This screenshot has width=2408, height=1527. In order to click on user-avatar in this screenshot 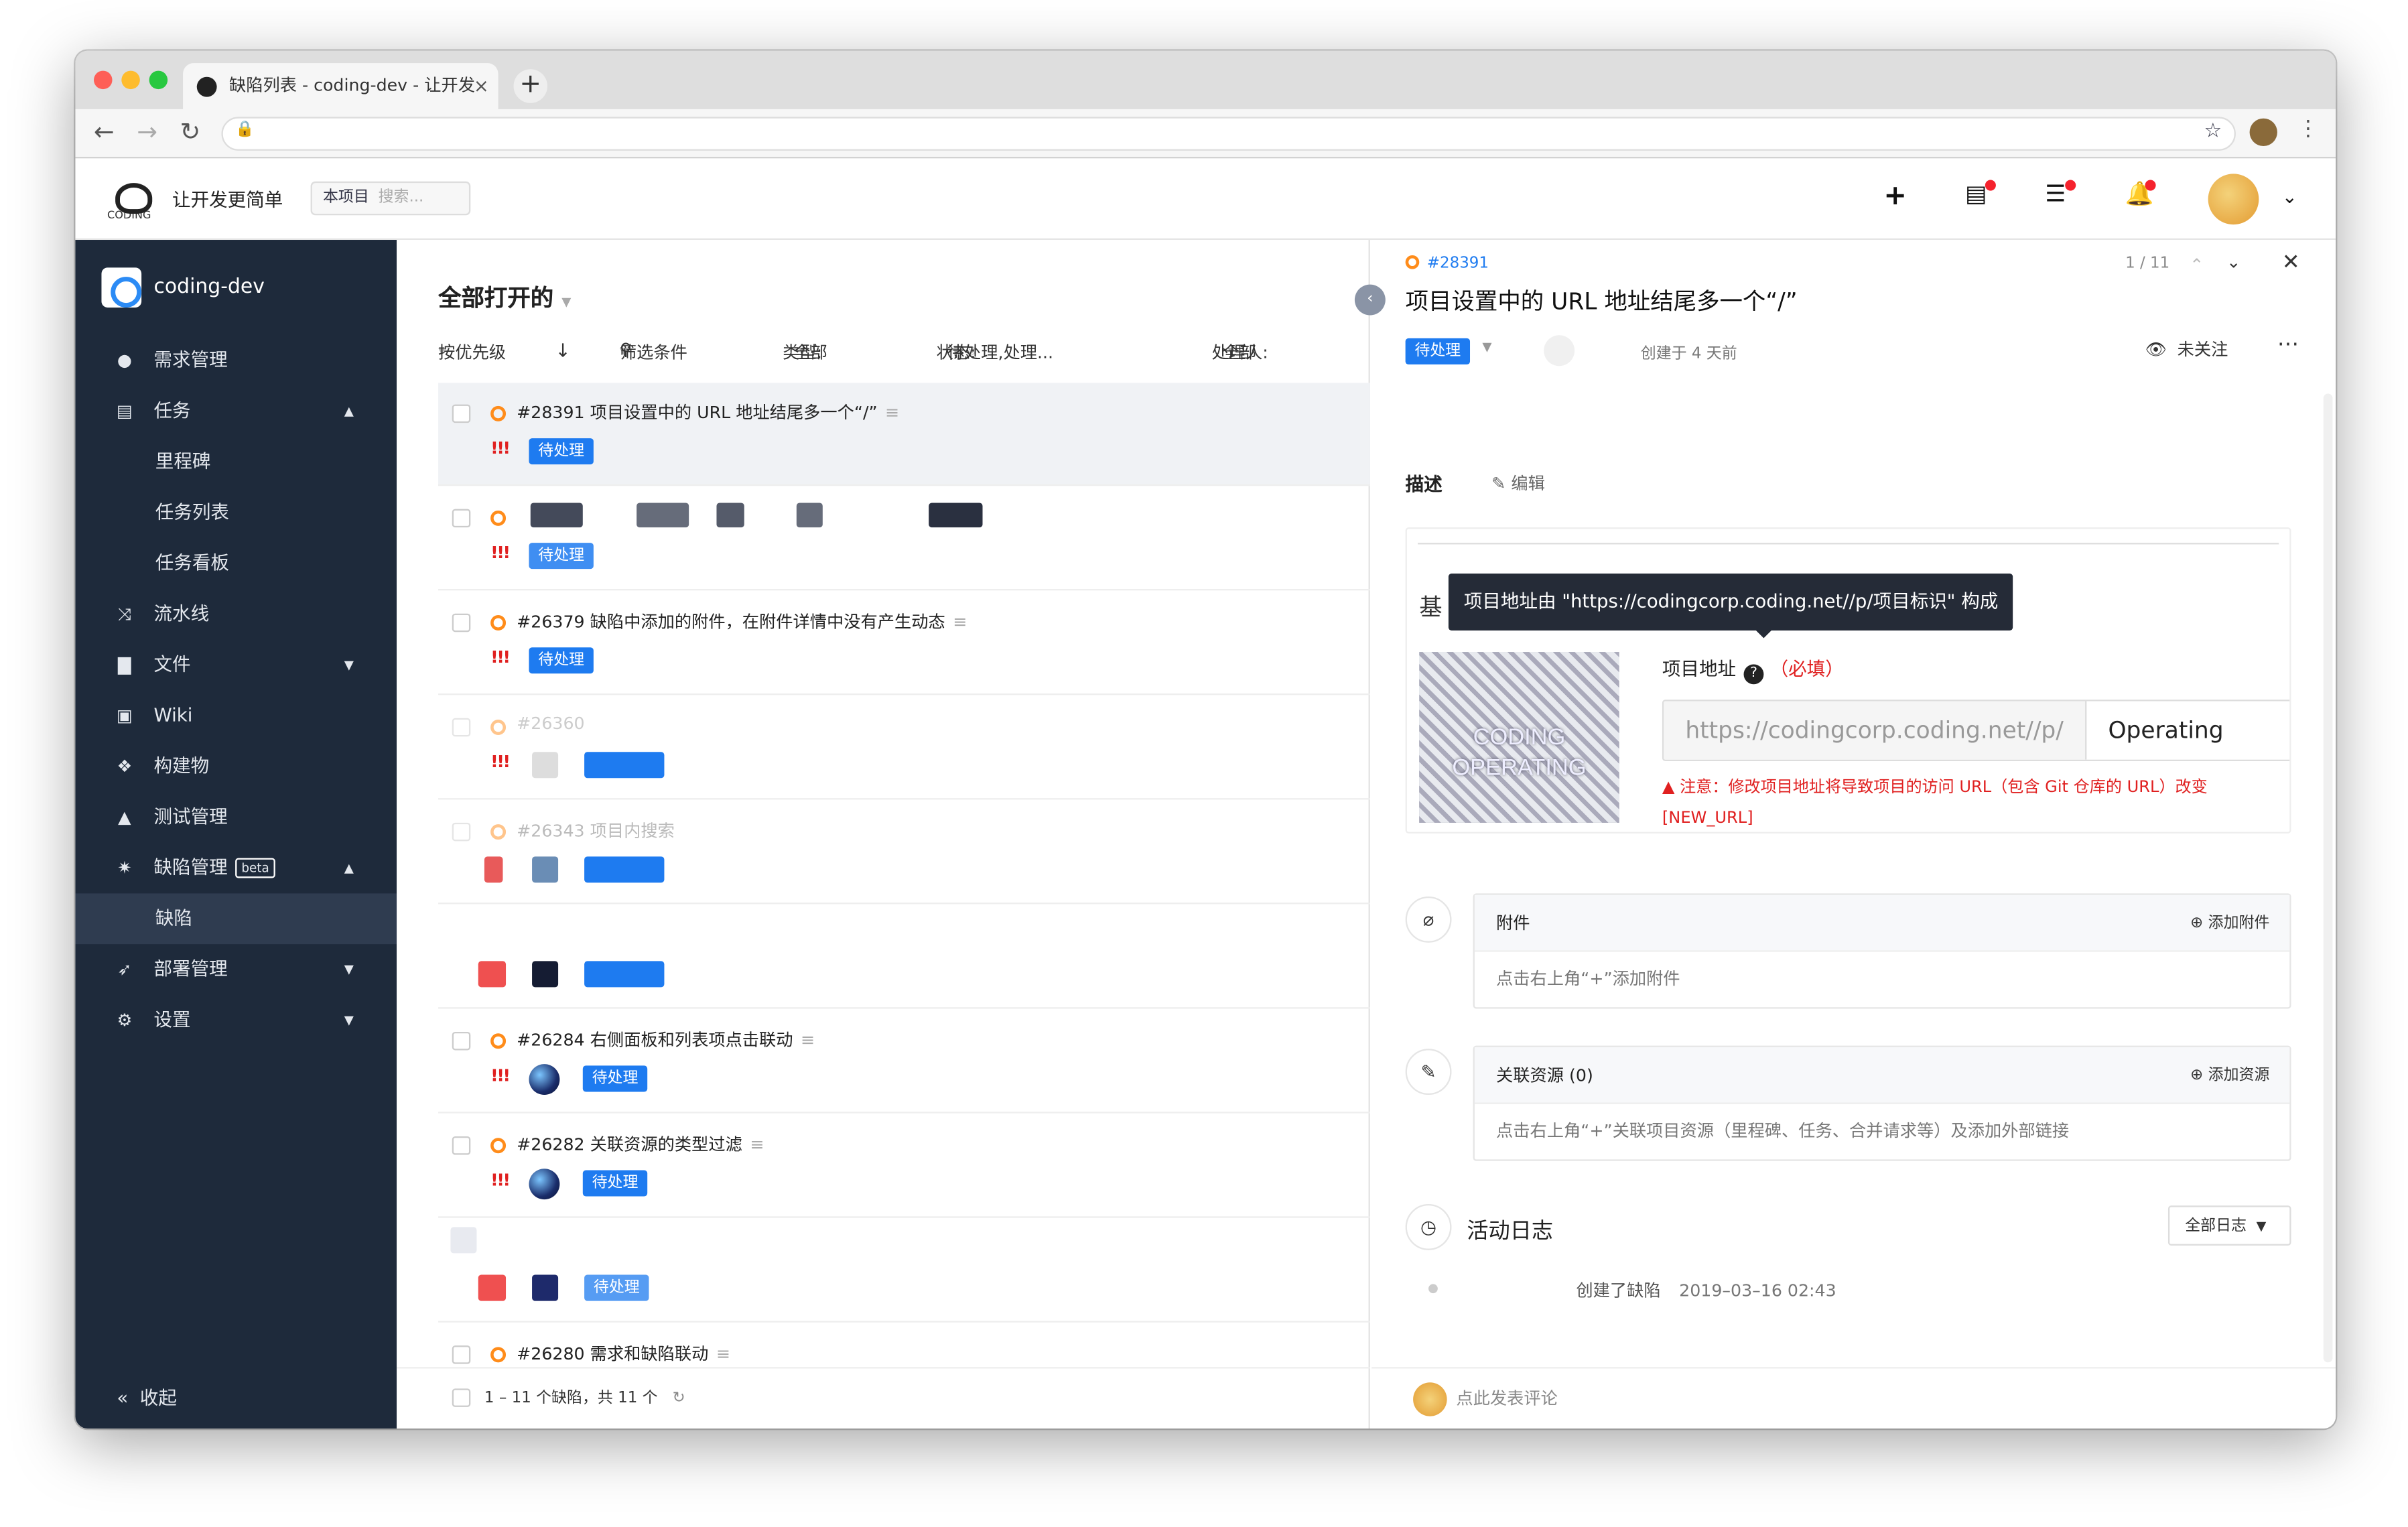, I will do `click(2233, 199)`.